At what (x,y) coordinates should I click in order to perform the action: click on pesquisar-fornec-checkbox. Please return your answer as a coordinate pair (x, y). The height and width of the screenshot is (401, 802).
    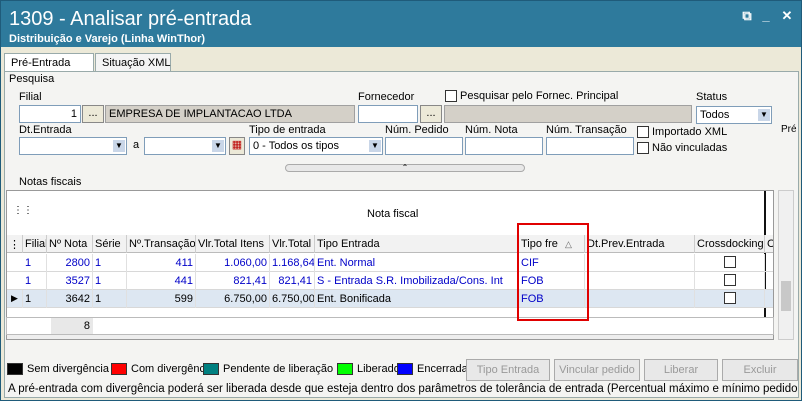
    Looking at the image, I should click on (451, 96).